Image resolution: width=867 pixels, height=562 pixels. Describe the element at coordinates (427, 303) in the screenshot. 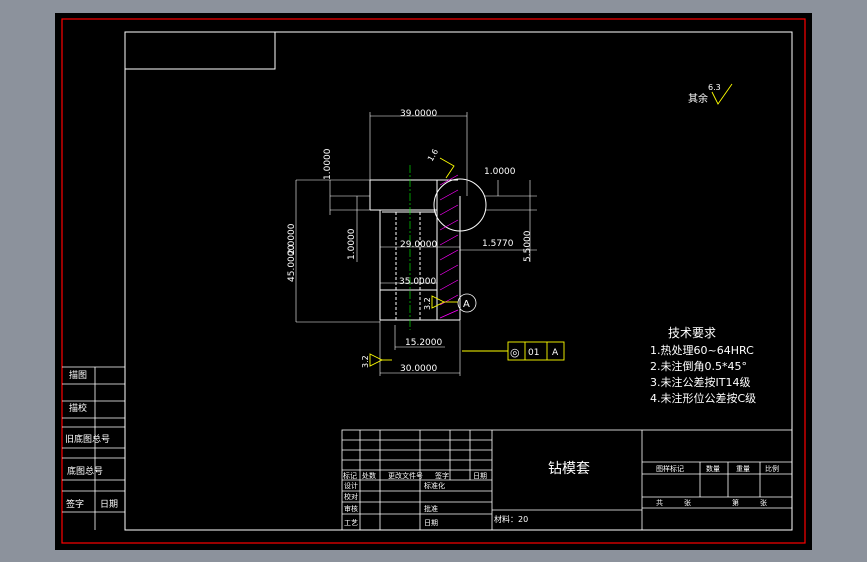

I see `finish-left-value: 3.2` at that location.